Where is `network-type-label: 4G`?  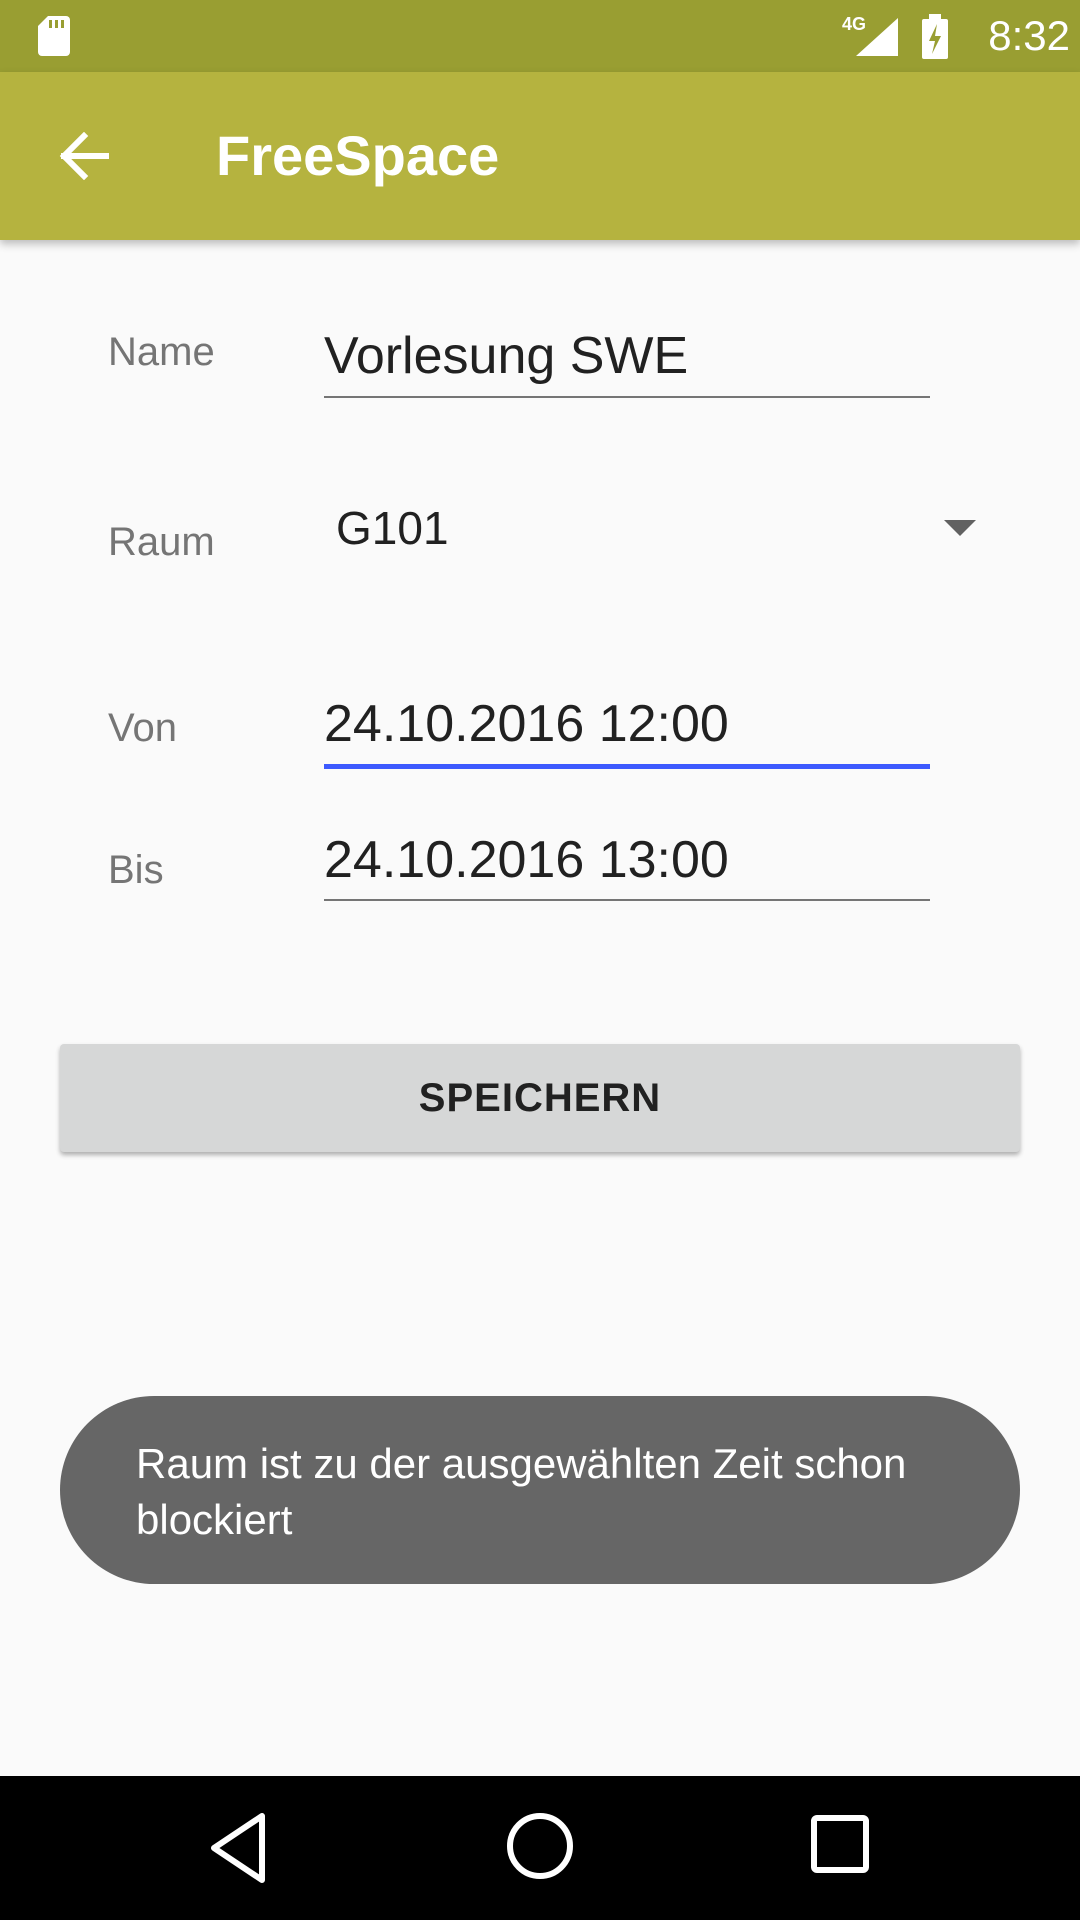
network-type-label: 4G is located at coordinates (854, 24).